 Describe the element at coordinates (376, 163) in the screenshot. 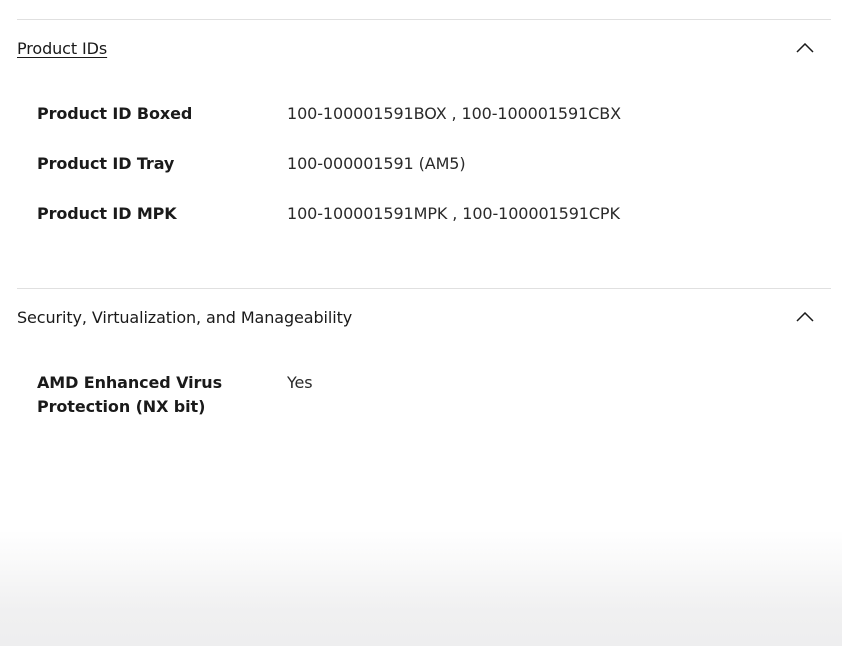

I see `spec-value: 100-000001591 (AM5)` at that location.